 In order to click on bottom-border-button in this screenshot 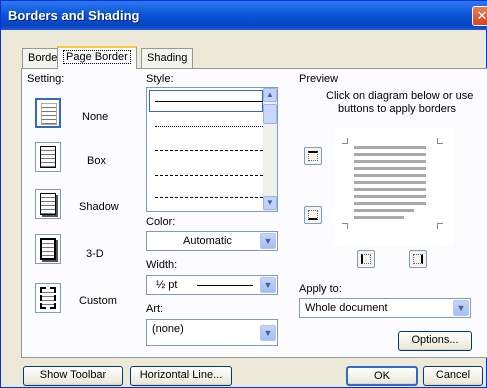, I will do `click(313, 215)`.